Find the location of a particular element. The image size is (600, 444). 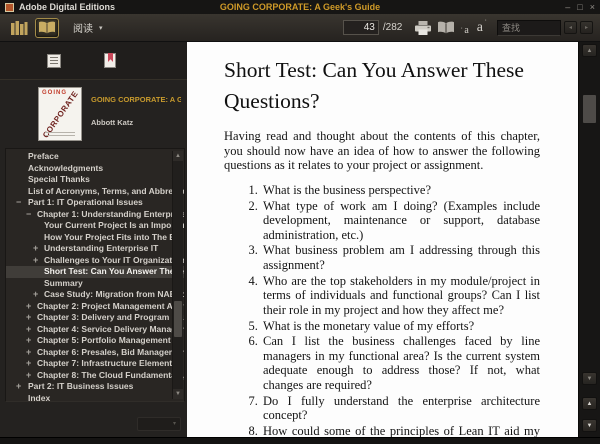

app-title: Adobe Digital Editions is located at coordinates (67, 7).